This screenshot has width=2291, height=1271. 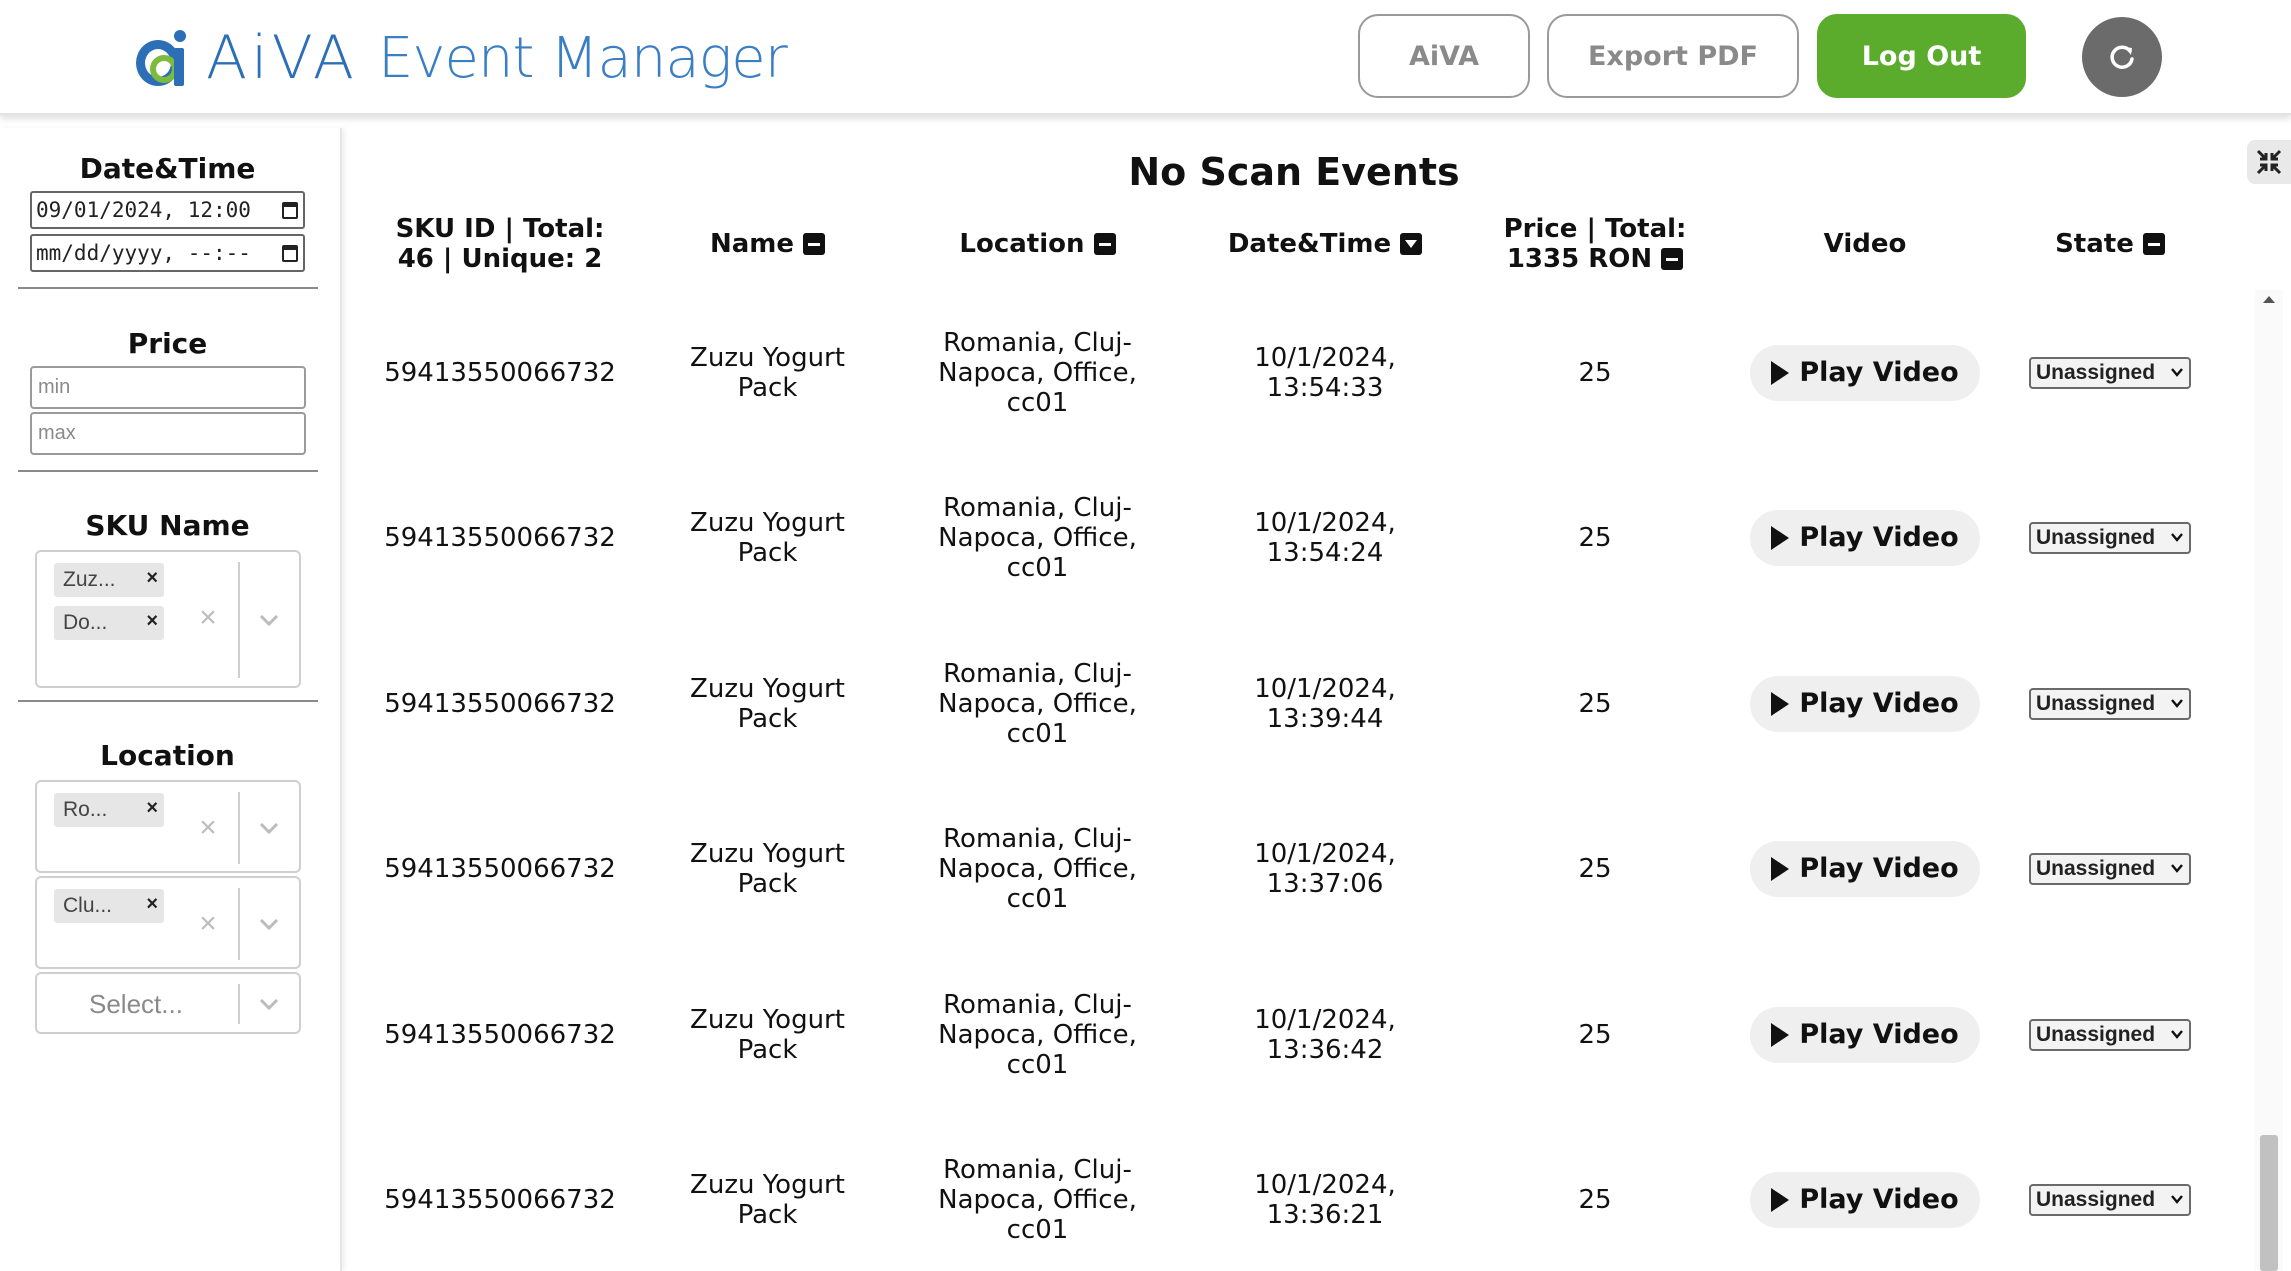 I want to click on datetime-cell: 10/1/2024, 13:36:42, so click(x=1325, y=1034).